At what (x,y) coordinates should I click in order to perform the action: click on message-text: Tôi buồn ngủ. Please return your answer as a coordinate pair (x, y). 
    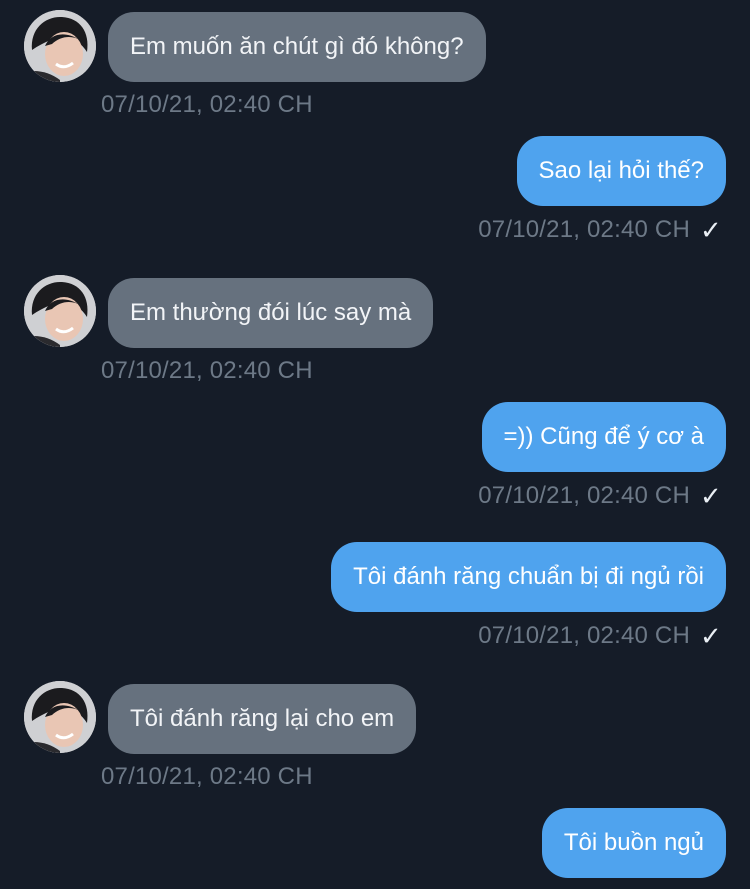
    Looking at the image, I should click on (633, 842).